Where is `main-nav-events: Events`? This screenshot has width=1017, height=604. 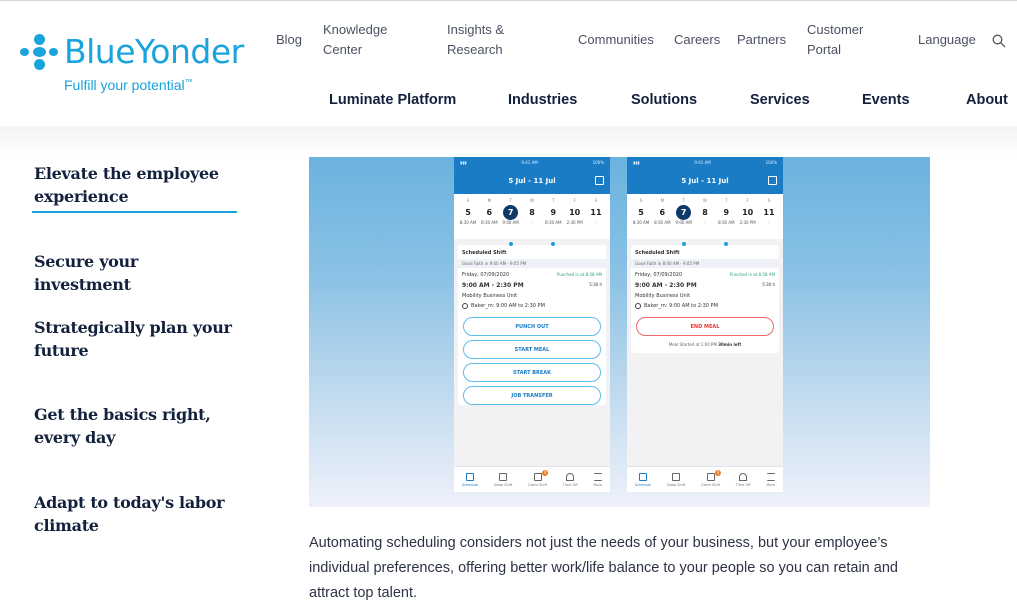 main-nav-events: Events is located at coordinates (886, 100).